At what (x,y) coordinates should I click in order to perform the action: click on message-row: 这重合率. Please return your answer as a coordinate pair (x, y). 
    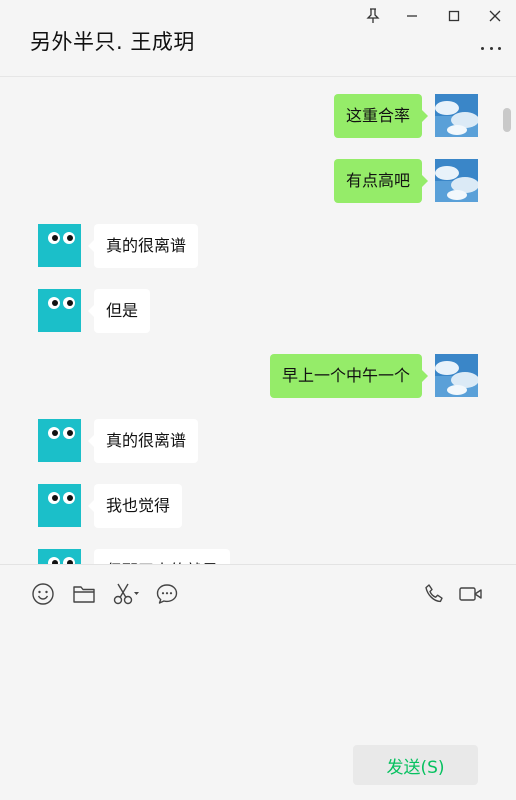
    Looking at the image, I should click on (258, 116).